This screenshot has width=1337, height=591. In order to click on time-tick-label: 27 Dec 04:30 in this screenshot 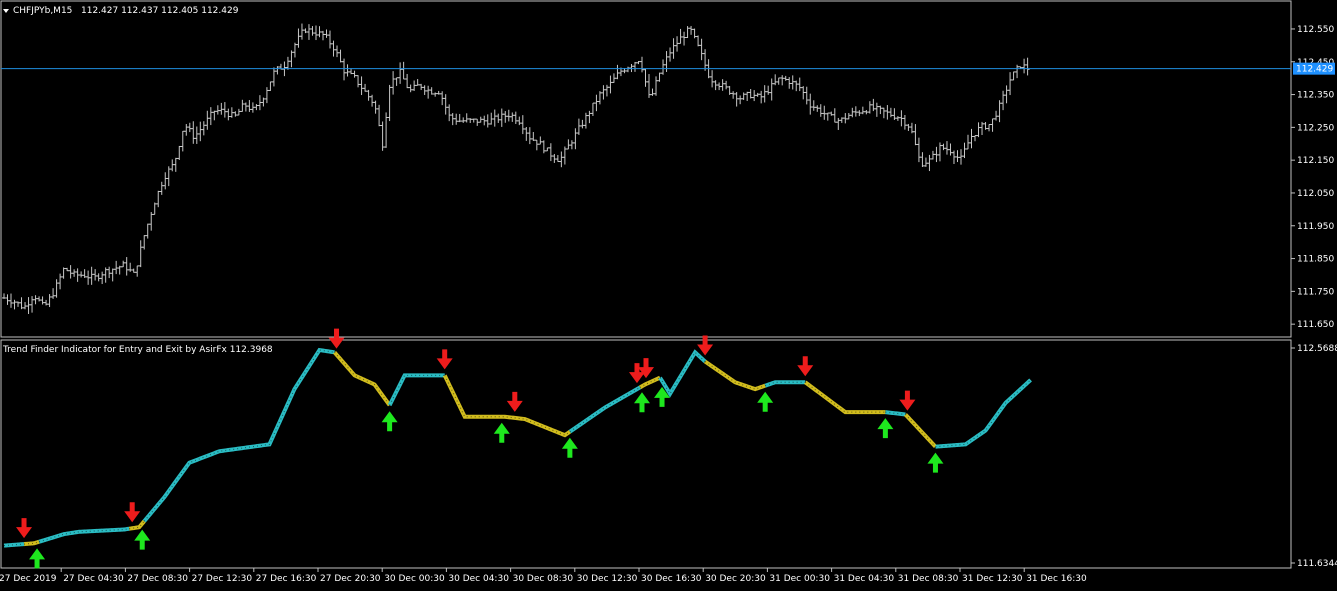, I will do `click(93, 579)`.